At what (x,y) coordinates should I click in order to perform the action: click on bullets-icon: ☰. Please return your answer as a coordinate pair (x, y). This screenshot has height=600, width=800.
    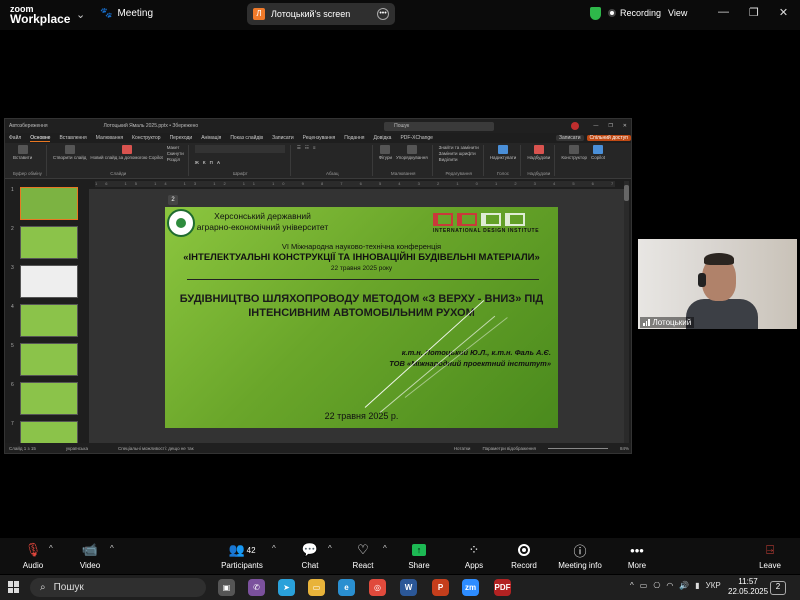
    Looking at the image, I should click on (299, 148).